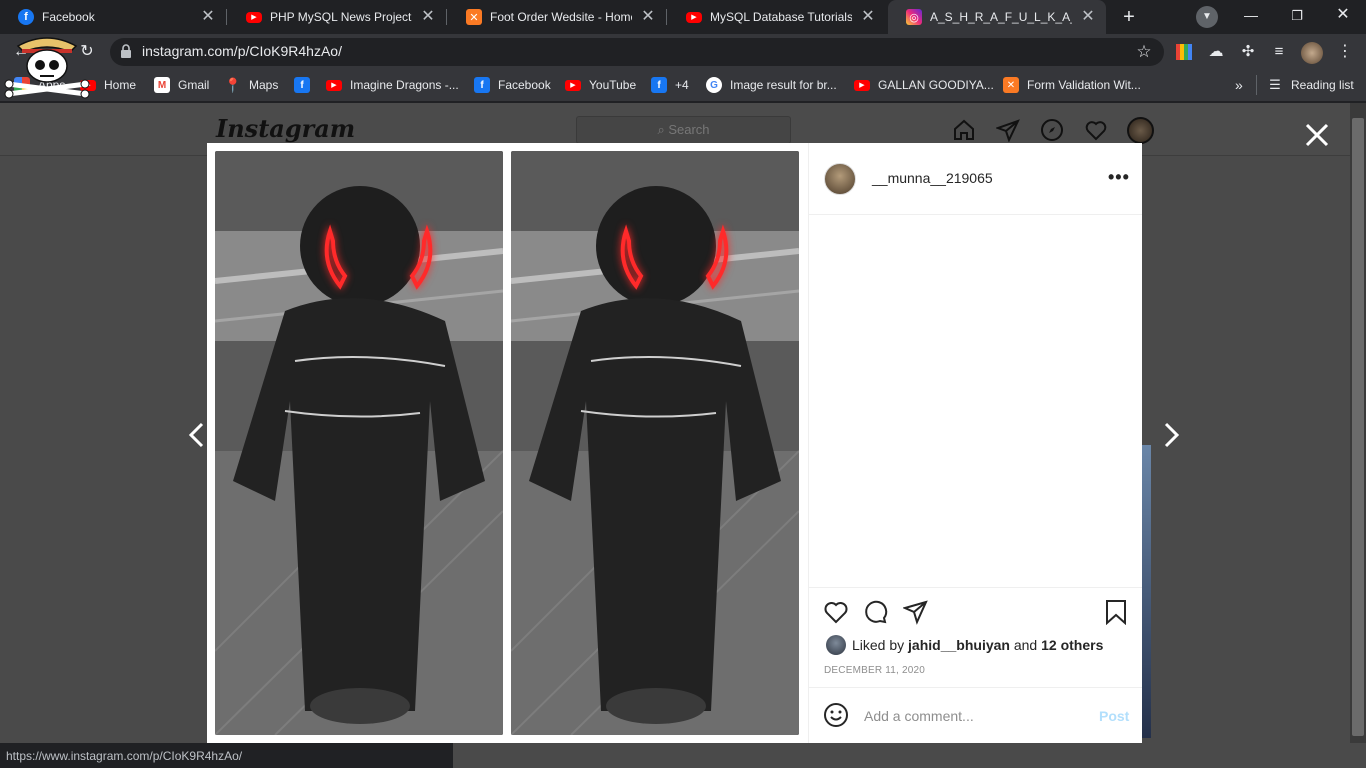 This screenshot has width=1366, height=768. Describe the element at coordinates (1279, 52) in the screenshot. I see `media-control-icon: ≡` at that location.